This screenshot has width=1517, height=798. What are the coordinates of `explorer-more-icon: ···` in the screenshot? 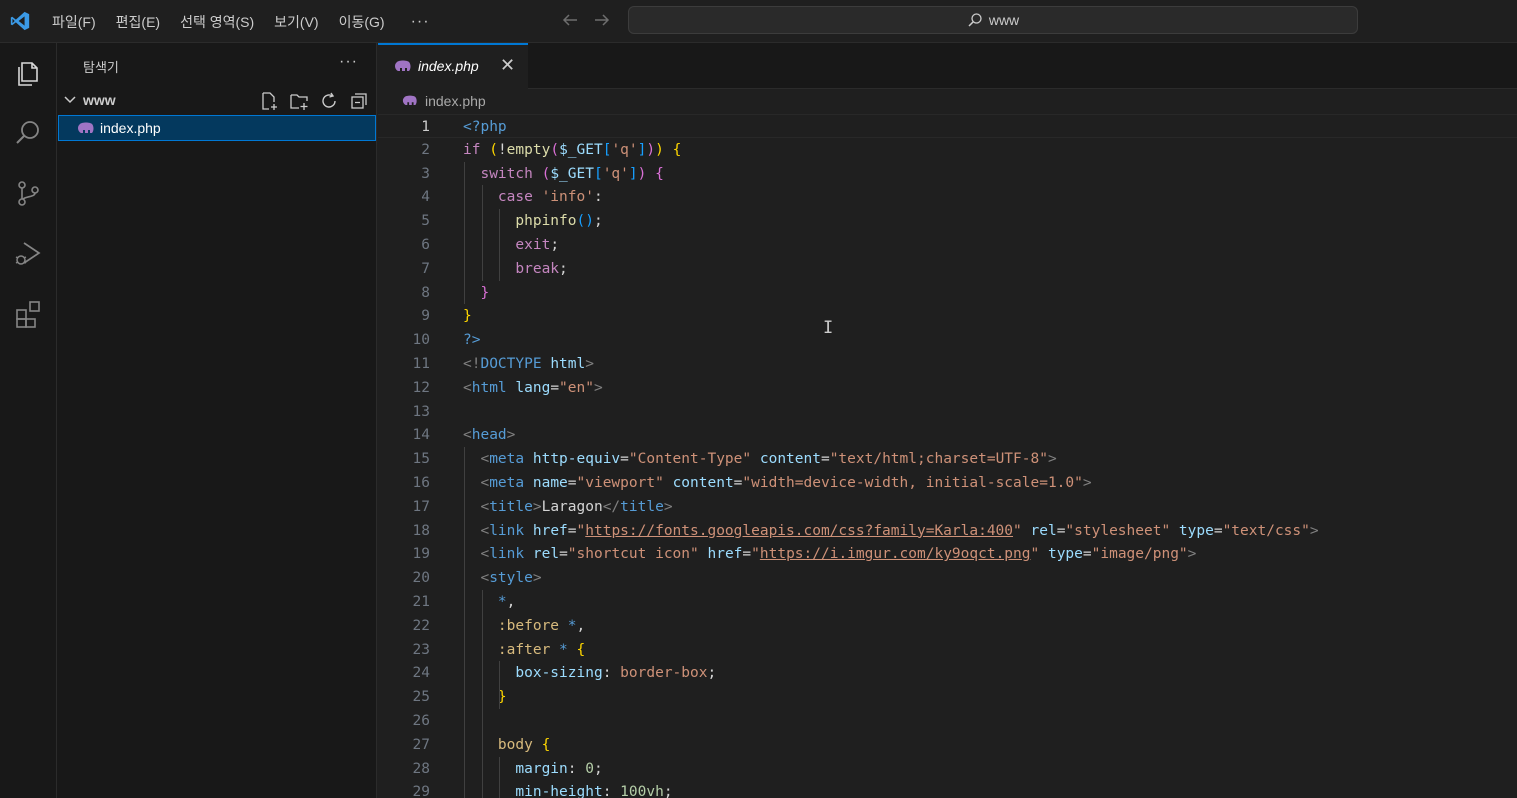 It's located at (348, 62).